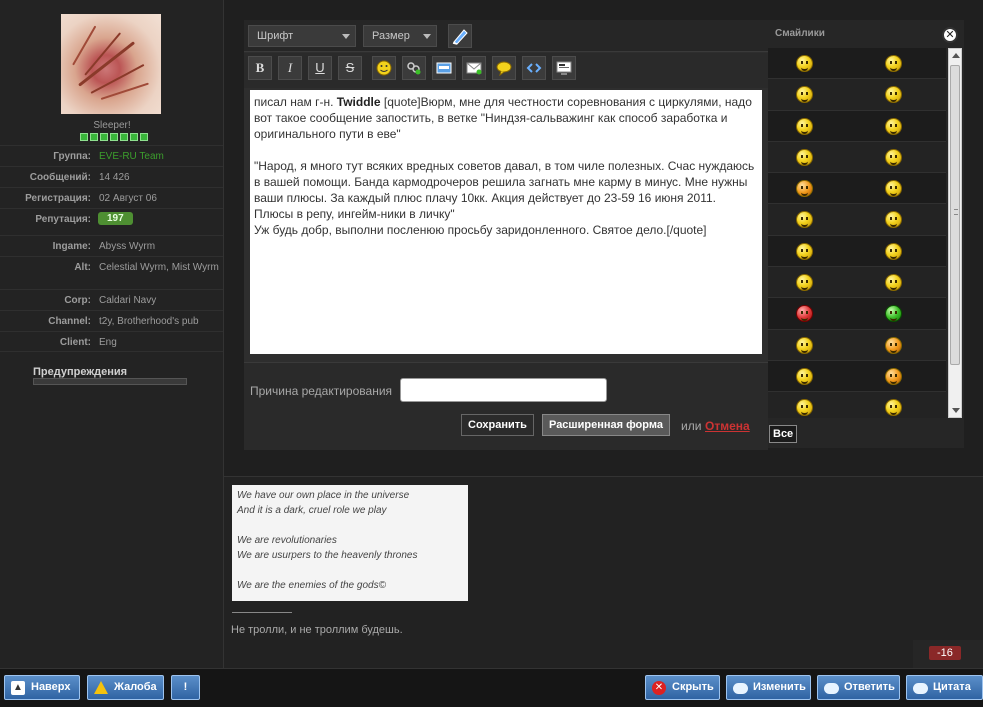 The height and width of the screenshot is (707, 983). What do you see at coordinates (691, 426) in the screenshot?
I see `or-label: или` at bounding box center [691, 426].